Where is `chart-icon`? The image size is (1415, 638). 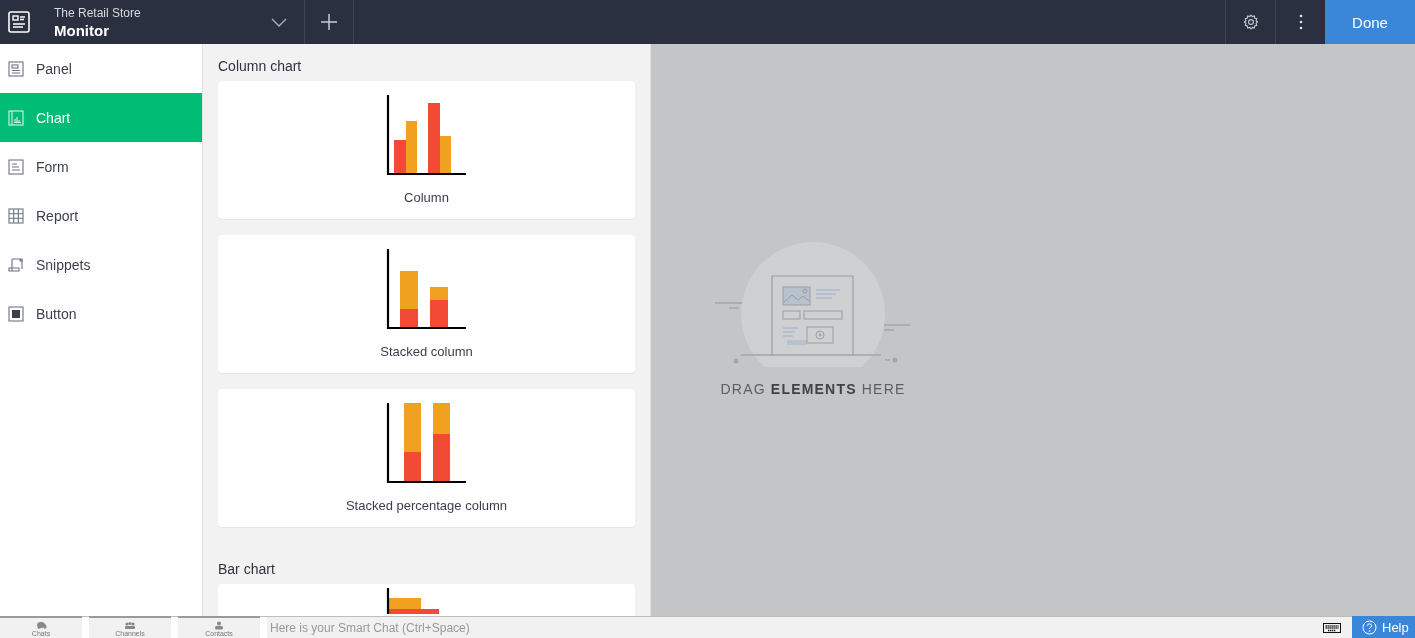
chart-icon is located at coordinates (16, 117).